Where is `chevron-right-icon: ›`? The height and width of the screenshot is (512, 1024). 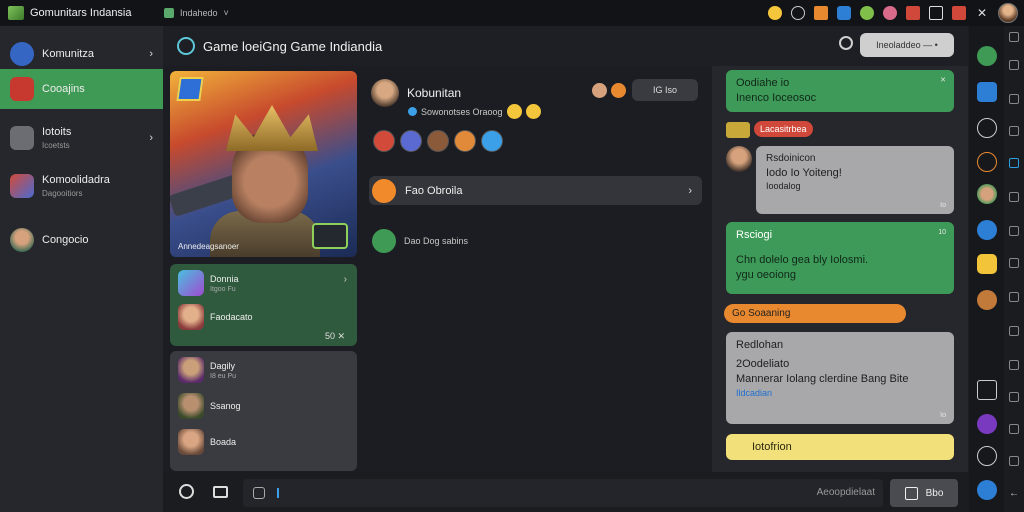 chevron-right-icon: › is located at coordinates (345, 279).